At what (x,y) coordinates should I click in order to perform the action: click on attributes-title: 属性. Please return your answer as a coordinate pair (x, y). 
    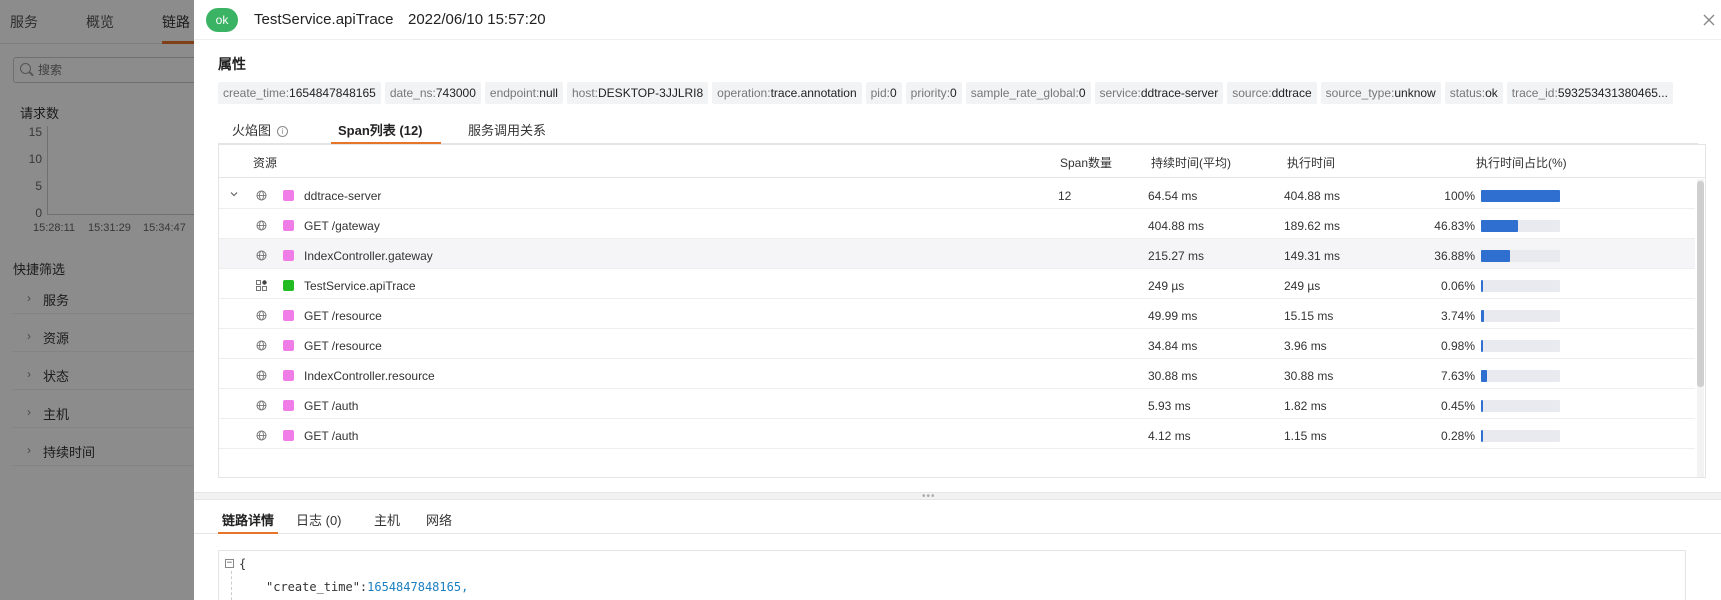
    Looking at the image, I should click on (232, 64).